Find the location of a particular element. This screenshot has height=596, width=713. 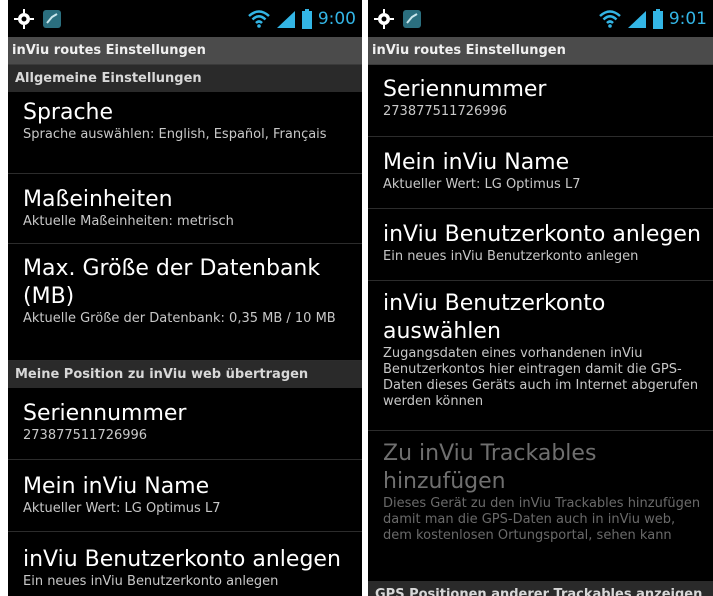

section-header-general: Allgemeine Einstellungen is located at coordinates (185, 78).